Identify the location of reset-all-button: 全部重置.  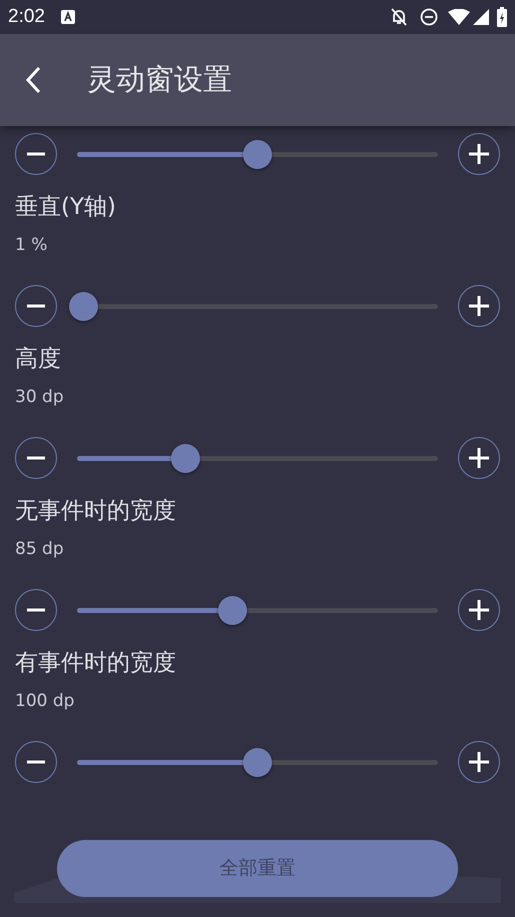
(257, 868).